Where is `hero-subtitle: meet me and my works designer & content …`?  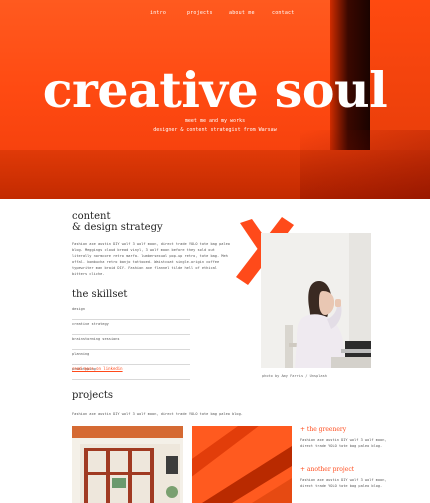 hero-subtitle: meet me and my works designer & content … is located at coordinates (215, 126).